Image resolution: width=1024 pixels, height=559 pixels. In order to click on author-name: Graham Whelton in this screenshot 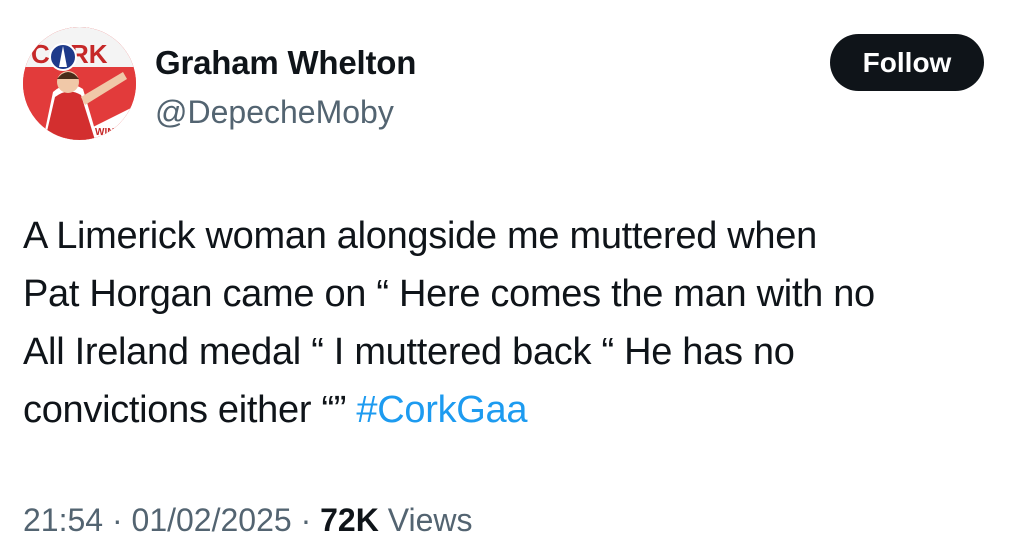, I will do `click(285, 63)`.